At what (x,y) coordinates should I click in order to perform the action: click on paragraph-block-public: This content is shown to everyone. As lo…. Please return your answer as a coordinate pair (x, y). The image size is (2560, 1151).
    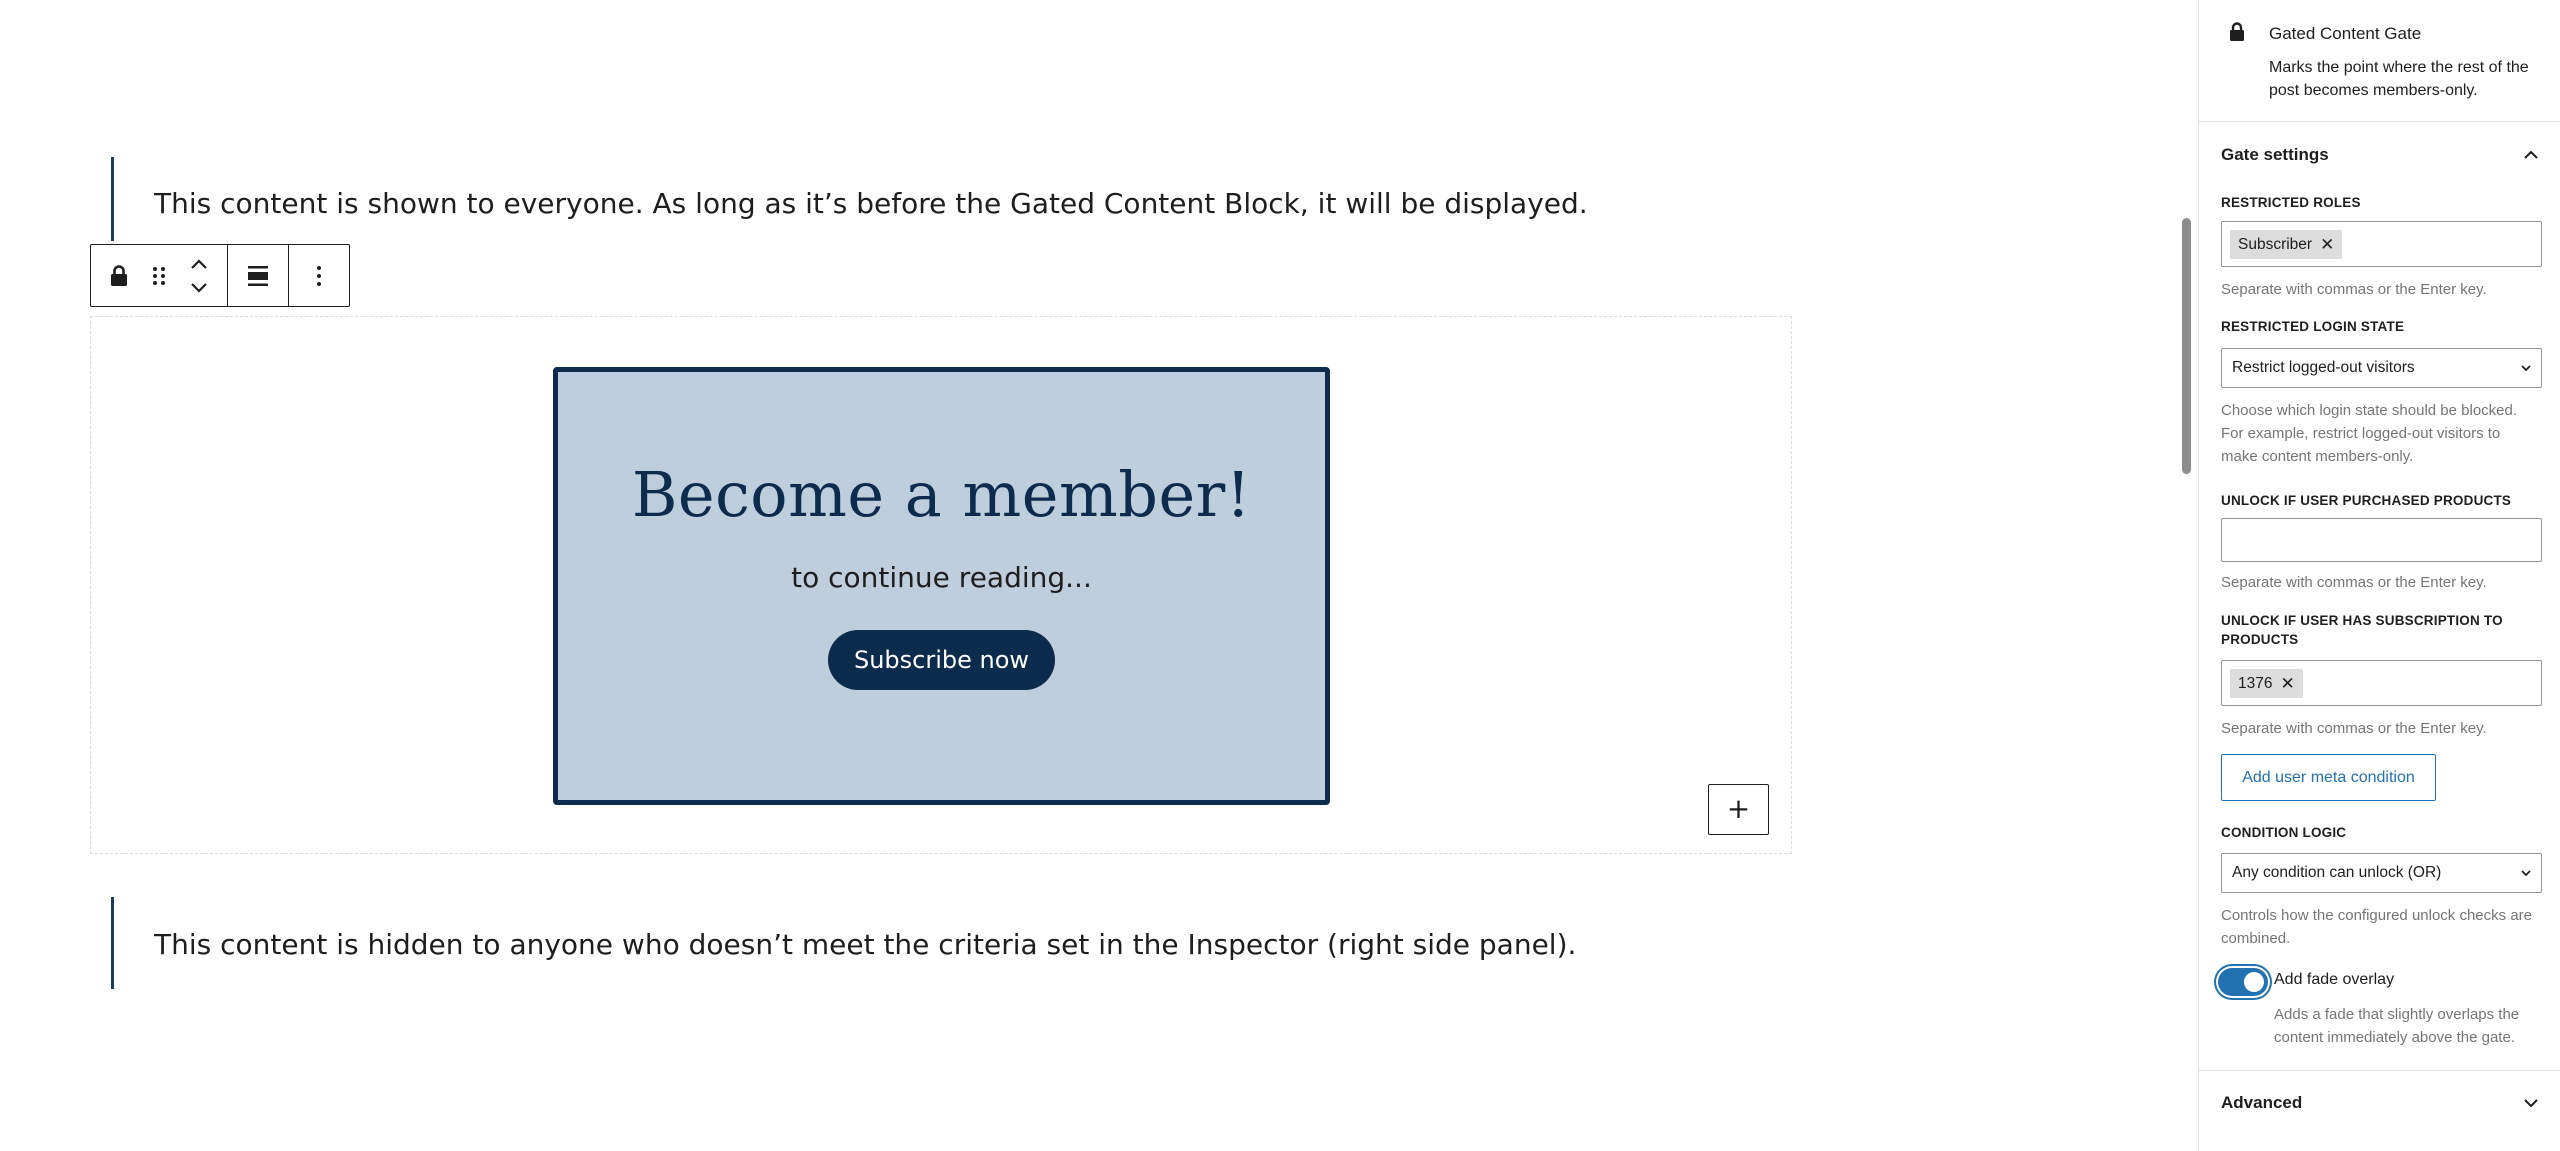
    Looking at the image, I should click on (849, 199).